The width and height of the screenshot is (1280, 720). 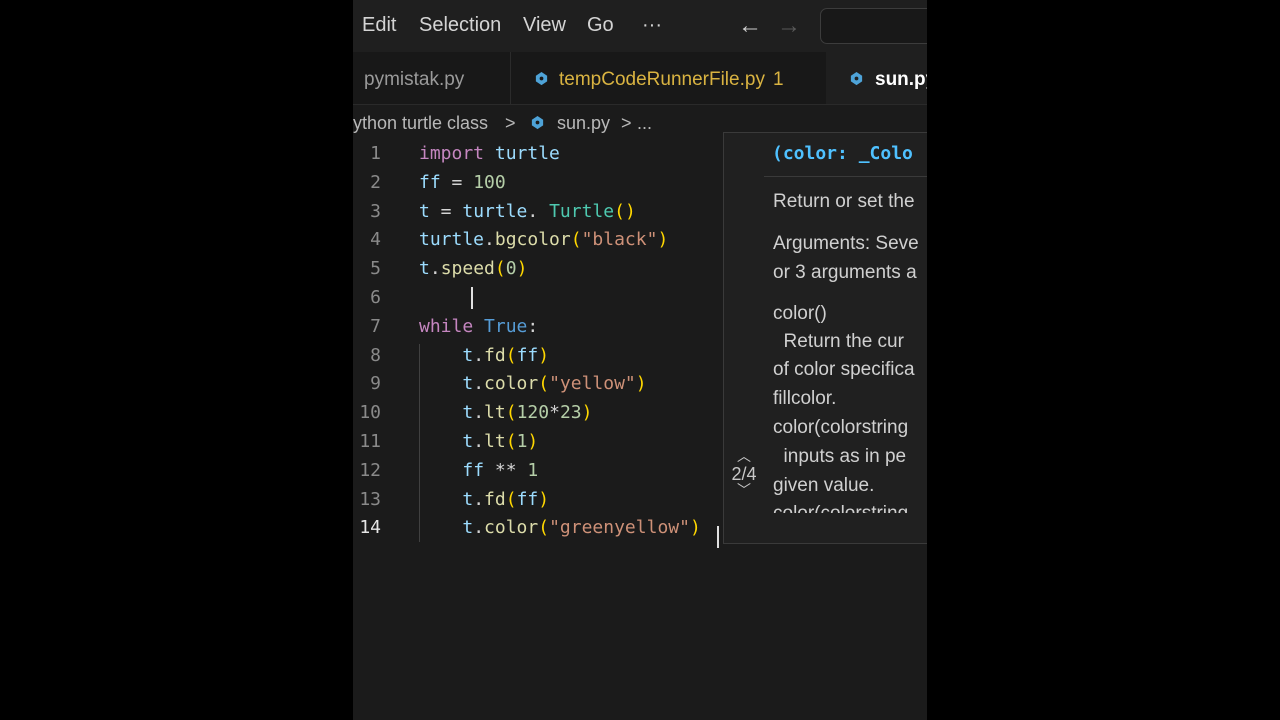 What do you see at coordinates (484, 355) in the screenshot?
I see `code-line-8: t.fd(ff)` at bounding box center [484, 355].